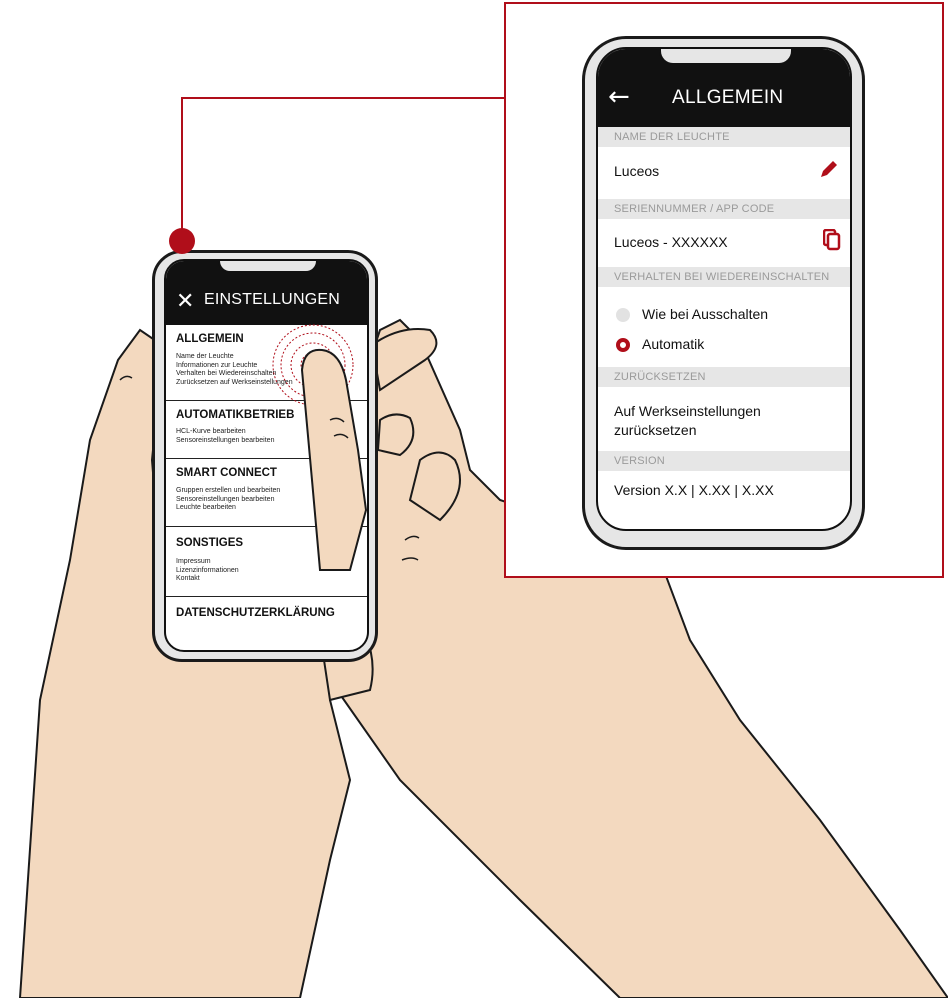  I want to click on arrow-left-icon: ←, so click(619, 97).